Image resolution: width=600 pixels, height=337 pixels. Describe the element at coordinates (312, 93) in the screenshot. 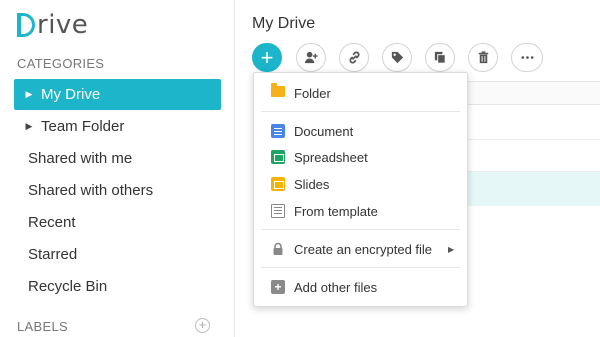

I see `menu-item-label: Folder` at that location.